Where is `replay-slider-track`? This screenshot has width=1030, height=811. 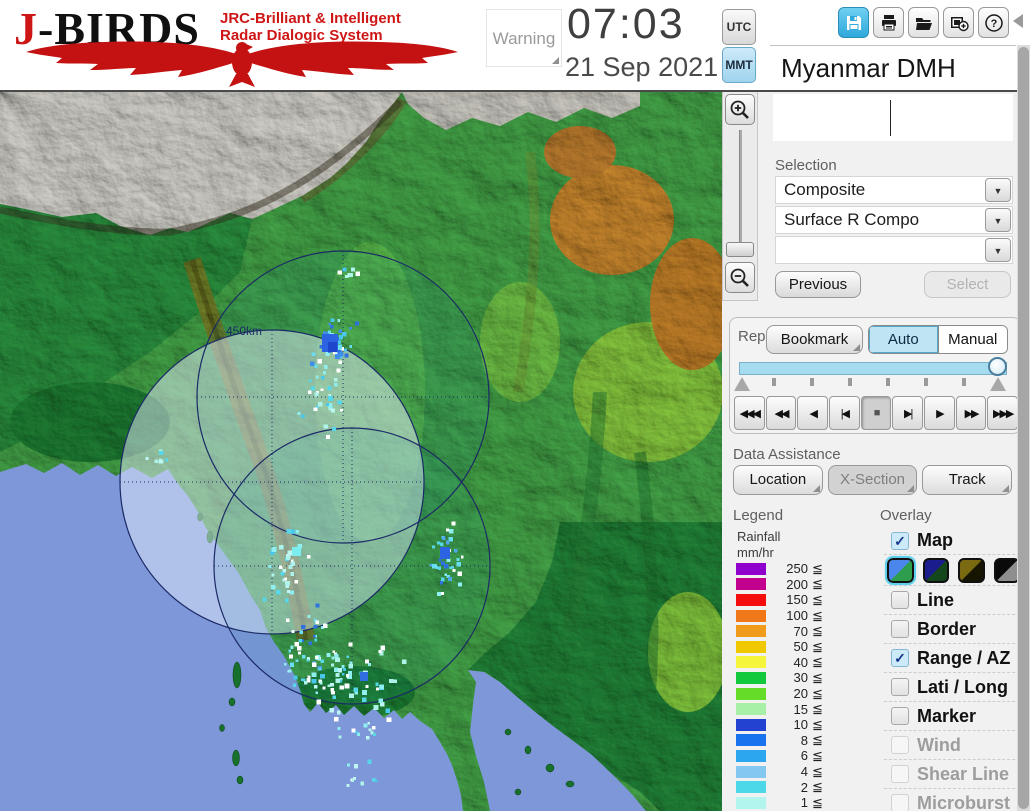
replay-slider-track is located at coordinates (873, 368).